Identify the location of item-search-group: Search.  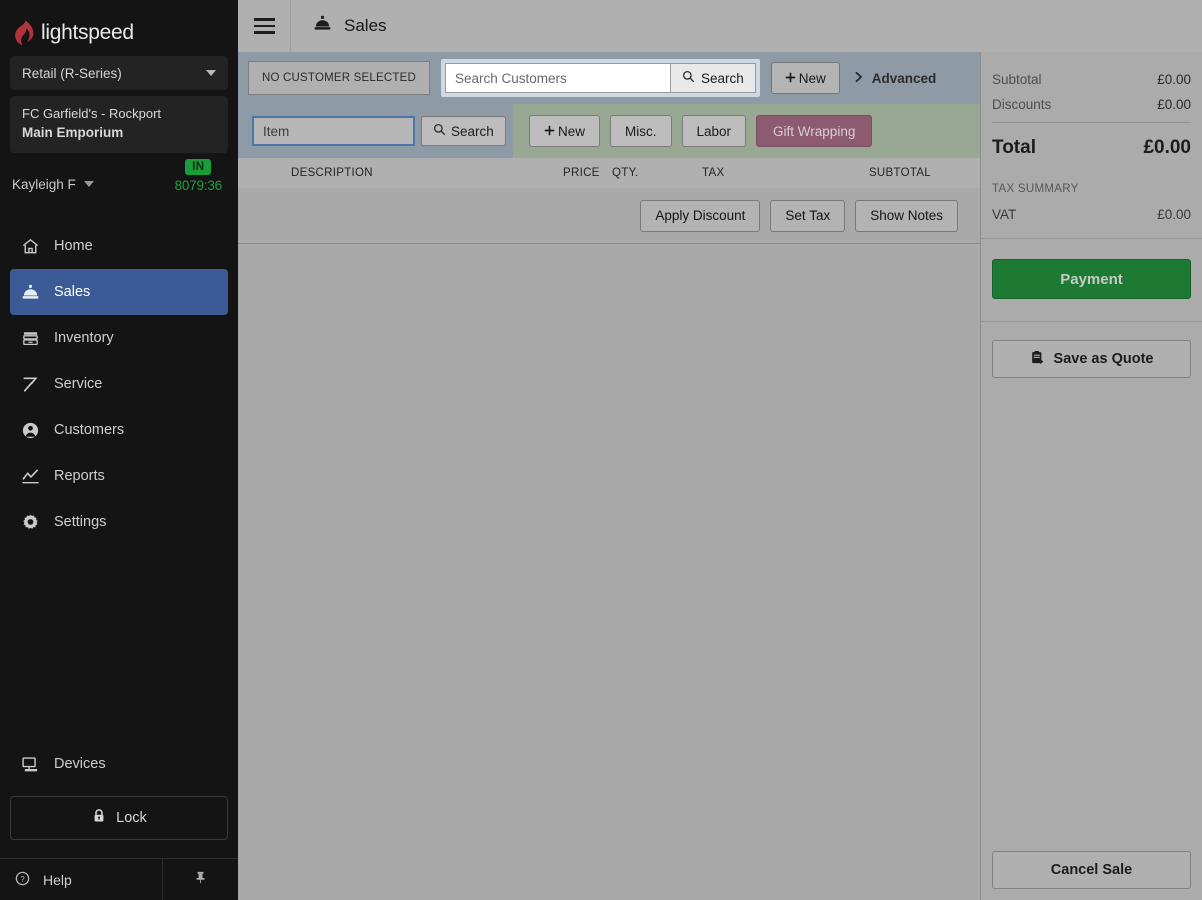
(375, 131).